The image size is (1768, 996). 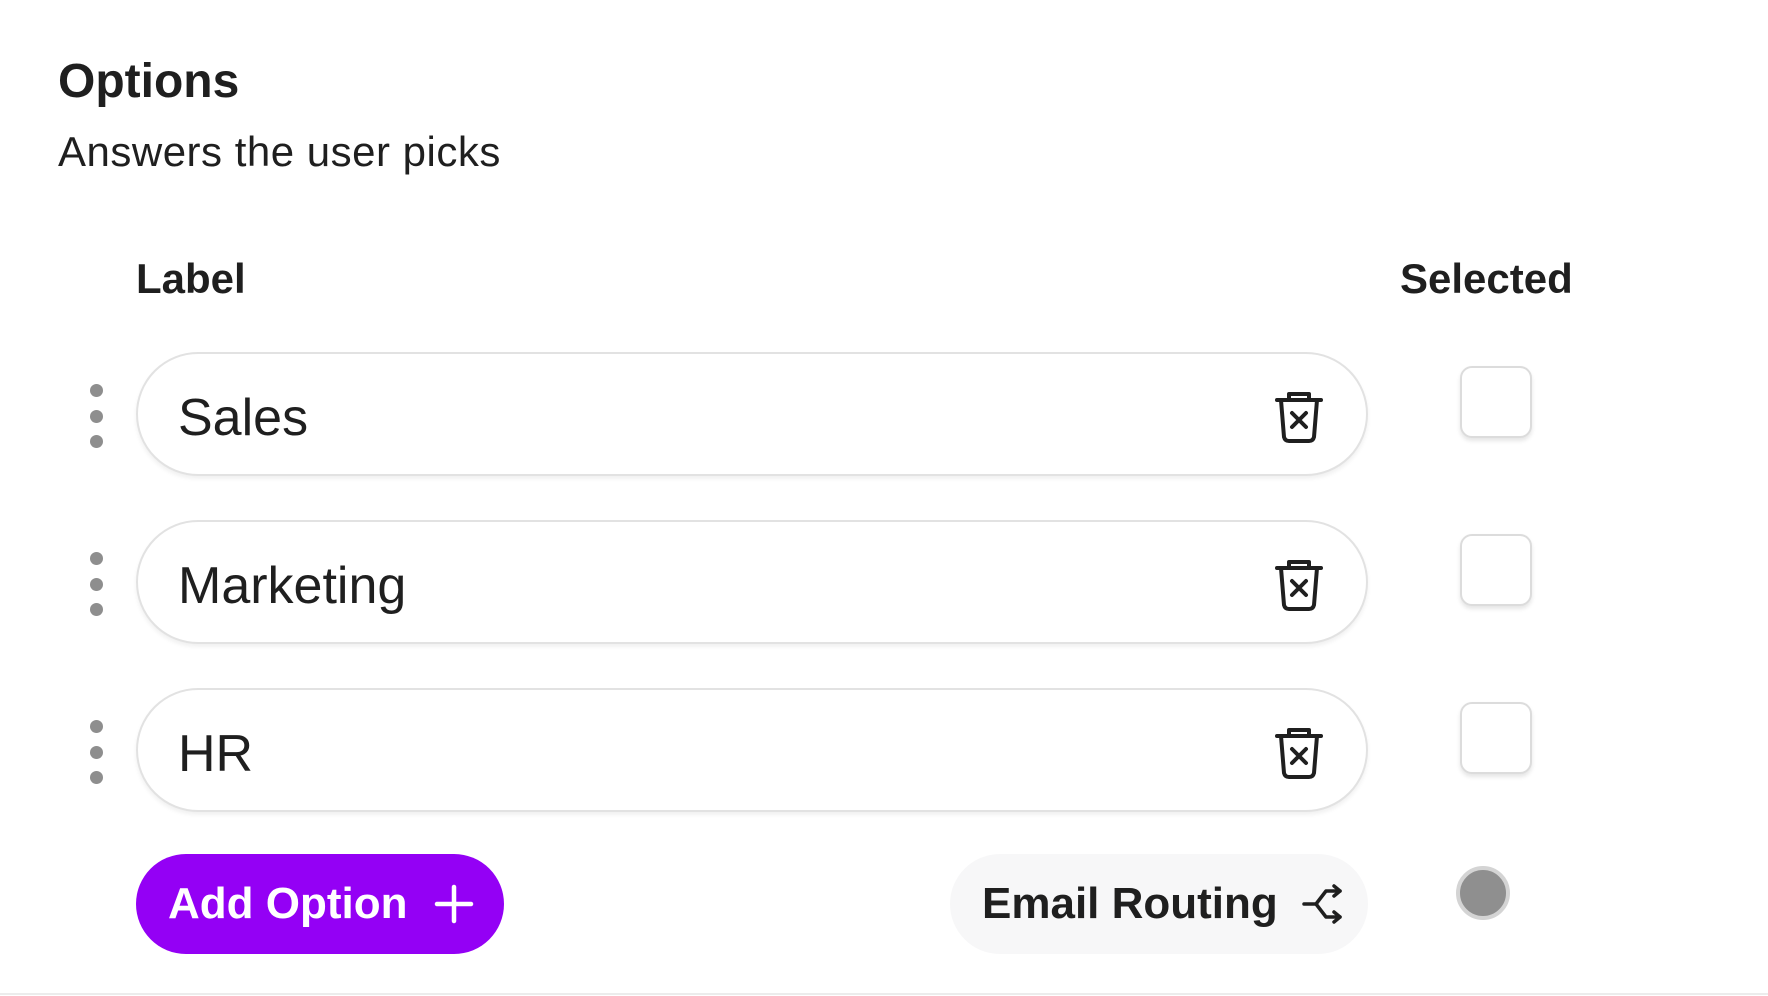 What do you see at coordinates (1322, 904) in the screenshot?
I see `route-split-icon` at bounding box center [1322, 904].